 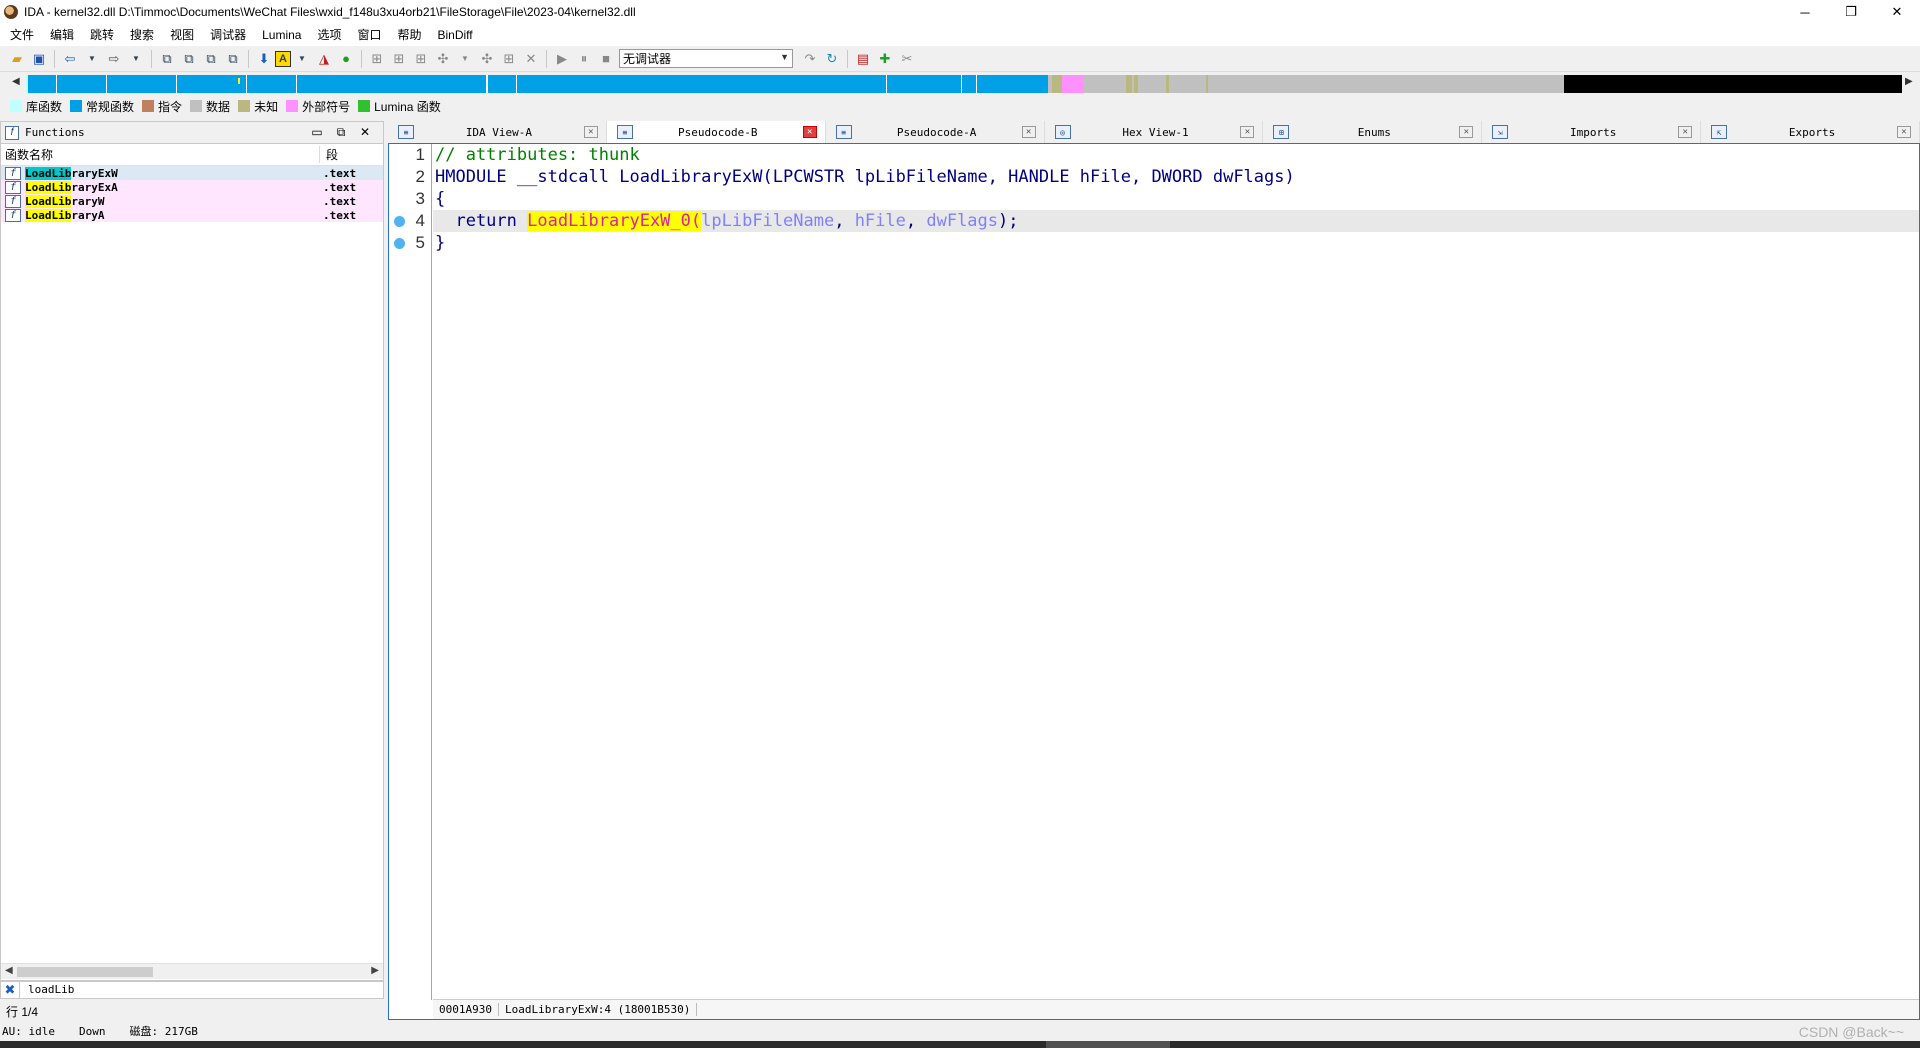 I want to click on call-target: LoadLibraryExW_0, so click(x=609, y=221).